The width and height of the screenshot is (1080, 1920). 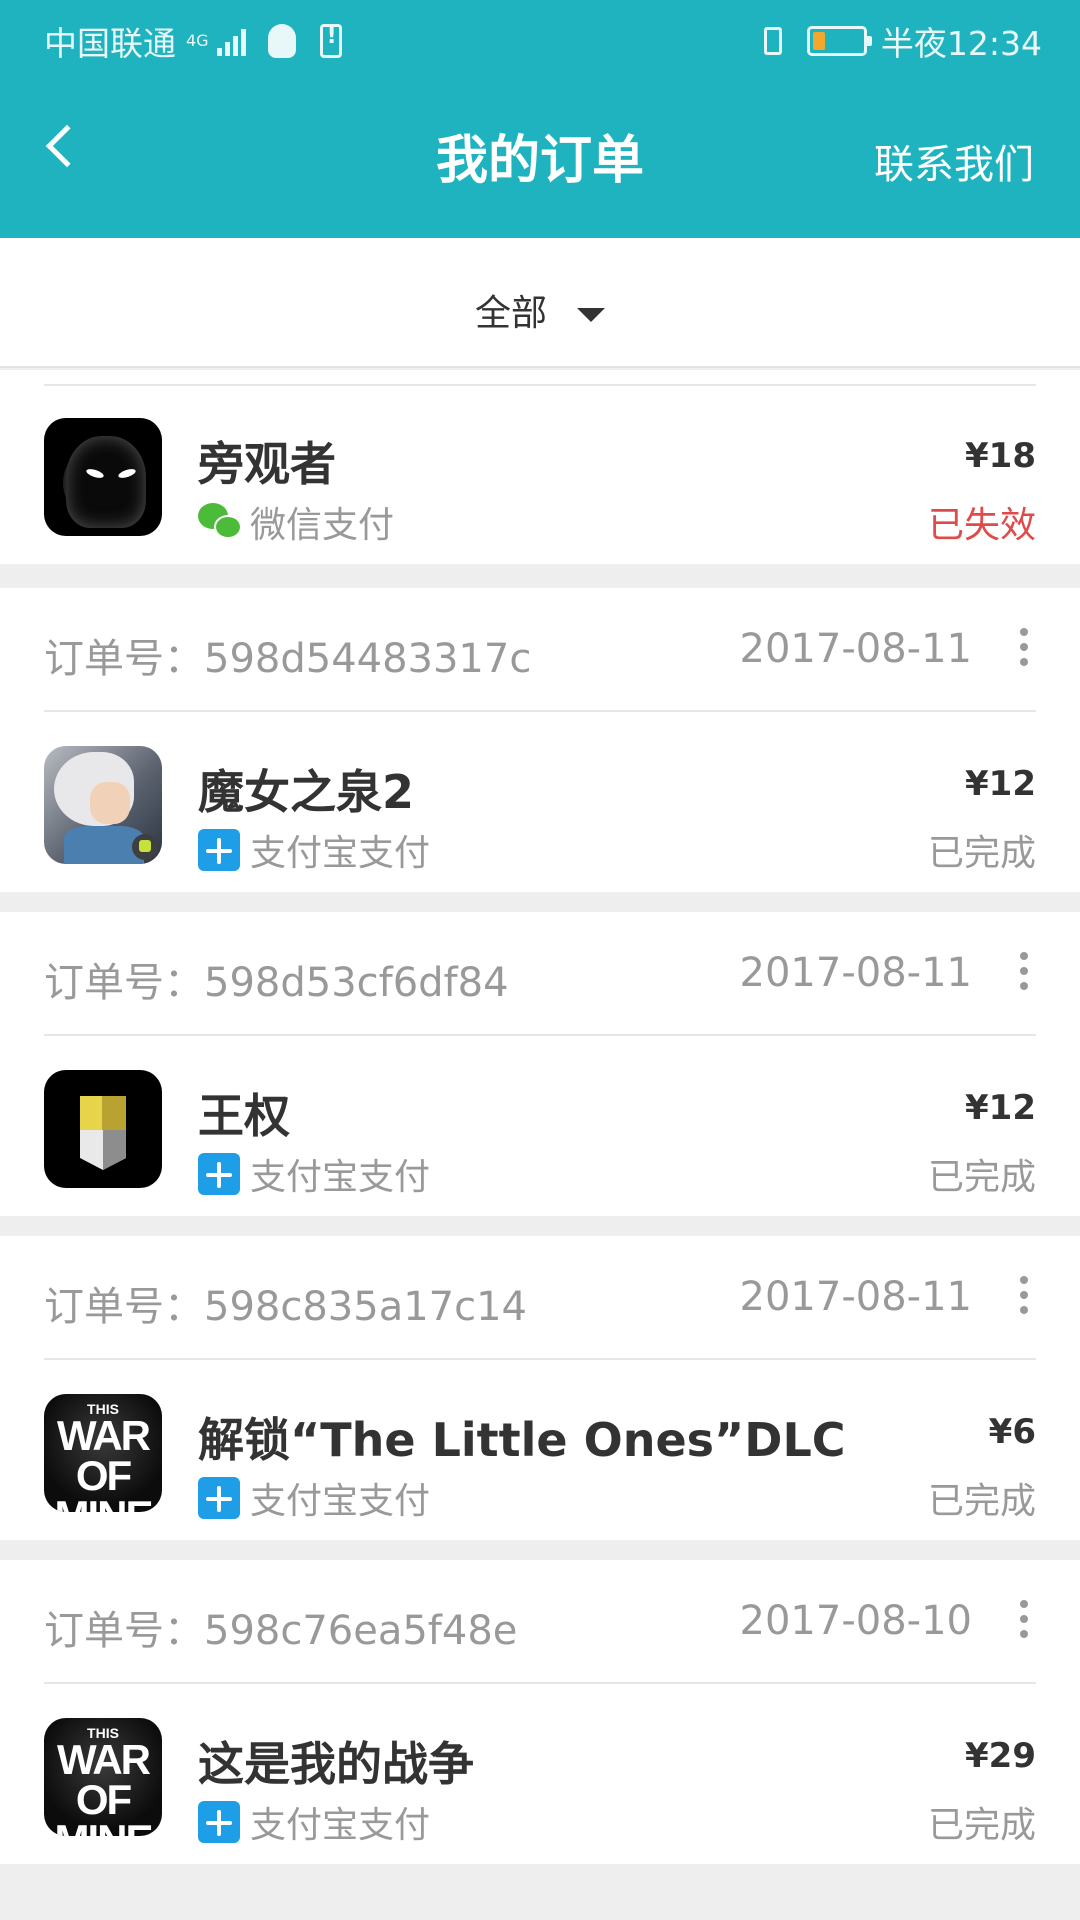 I want to click on network-type: 4G, so click(x=197, y=40).